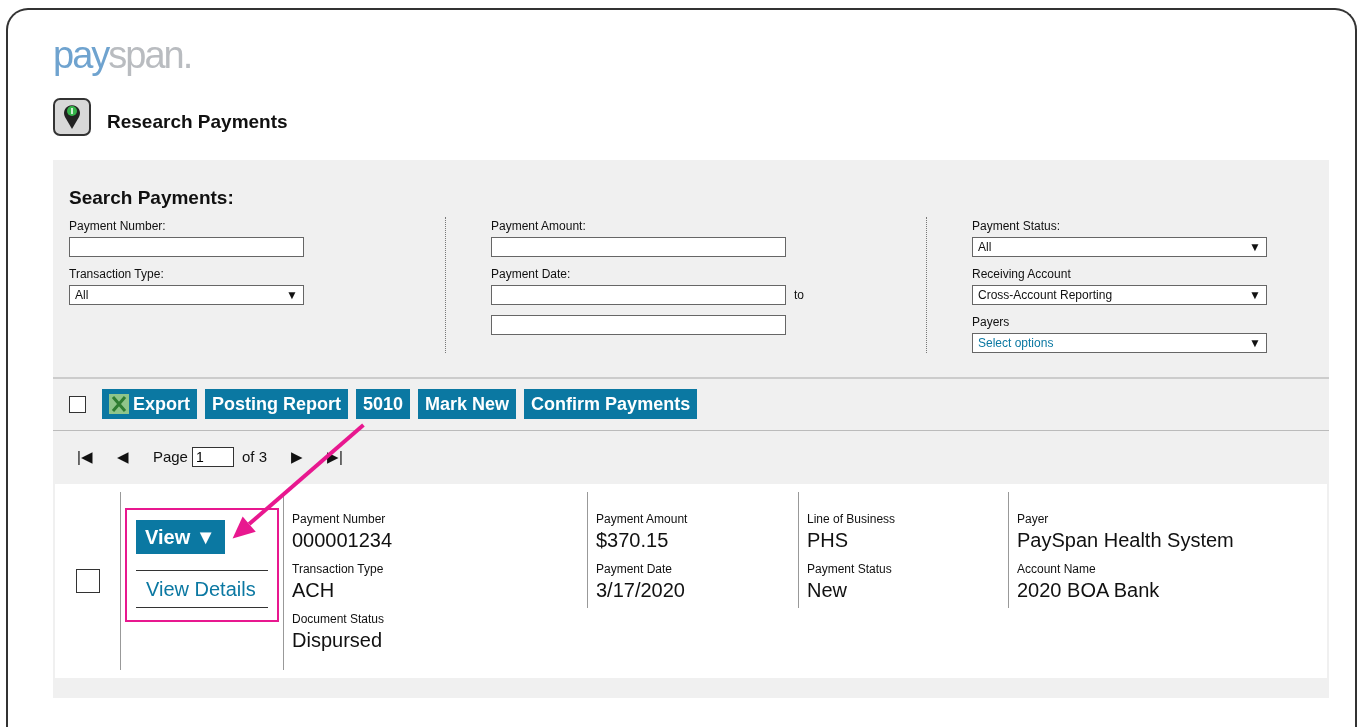  Describe the element at coordinates (1119, 294) in the screenshot. I see `dropdown-field: Cross-Account Reporting ▼` at that location.